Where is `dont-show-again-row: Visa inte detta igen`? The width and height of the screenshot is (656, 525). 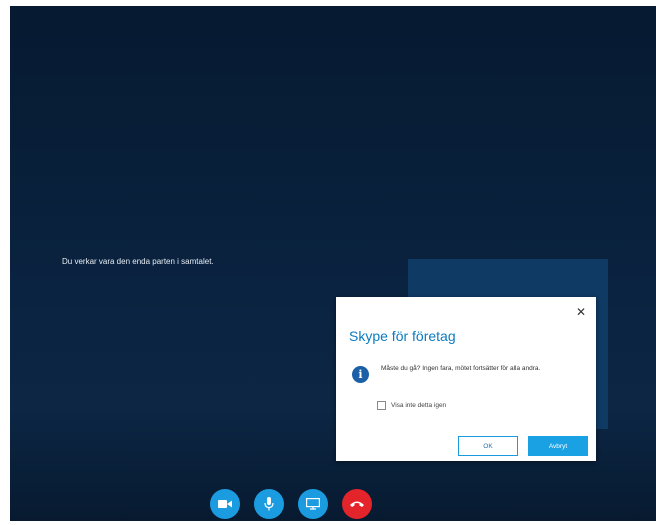
dont-show-again-row: Visa inte detta igen is located at coordinates (411, 405).